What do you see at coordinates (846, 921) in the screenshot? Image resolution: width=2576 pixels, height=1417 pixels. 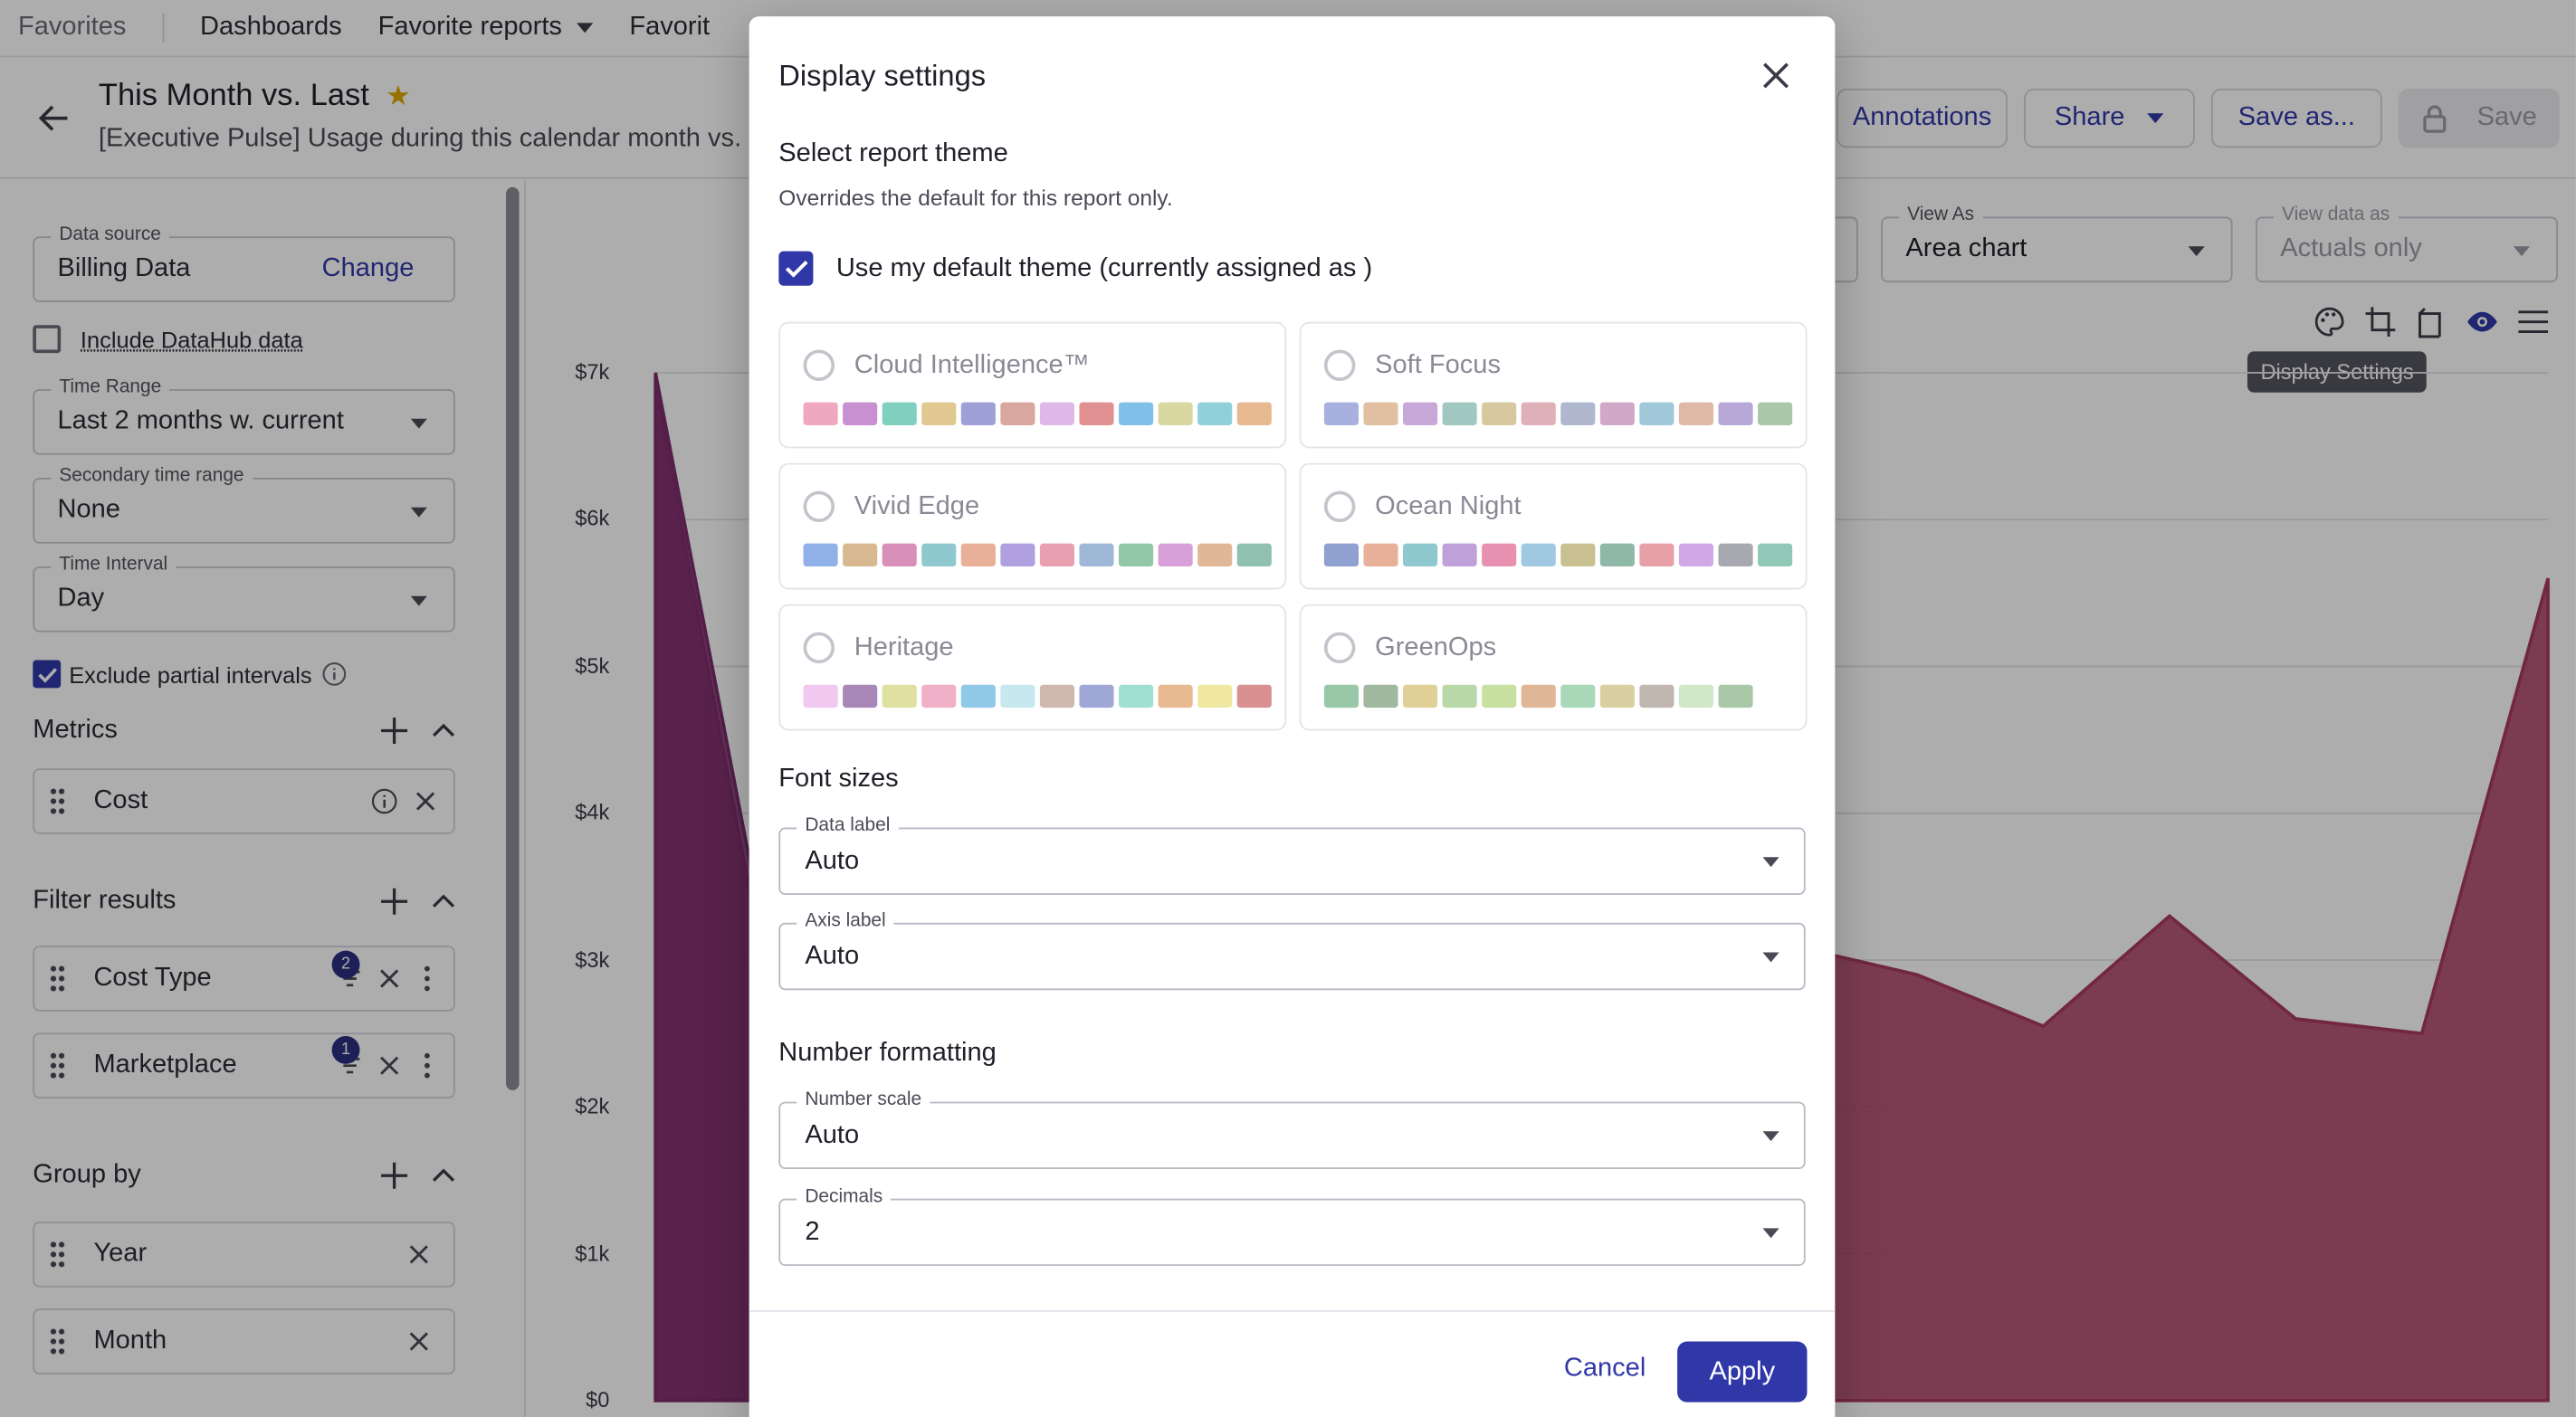 I see `axis-label-label: Axis label` at bounding box center [846, 921].